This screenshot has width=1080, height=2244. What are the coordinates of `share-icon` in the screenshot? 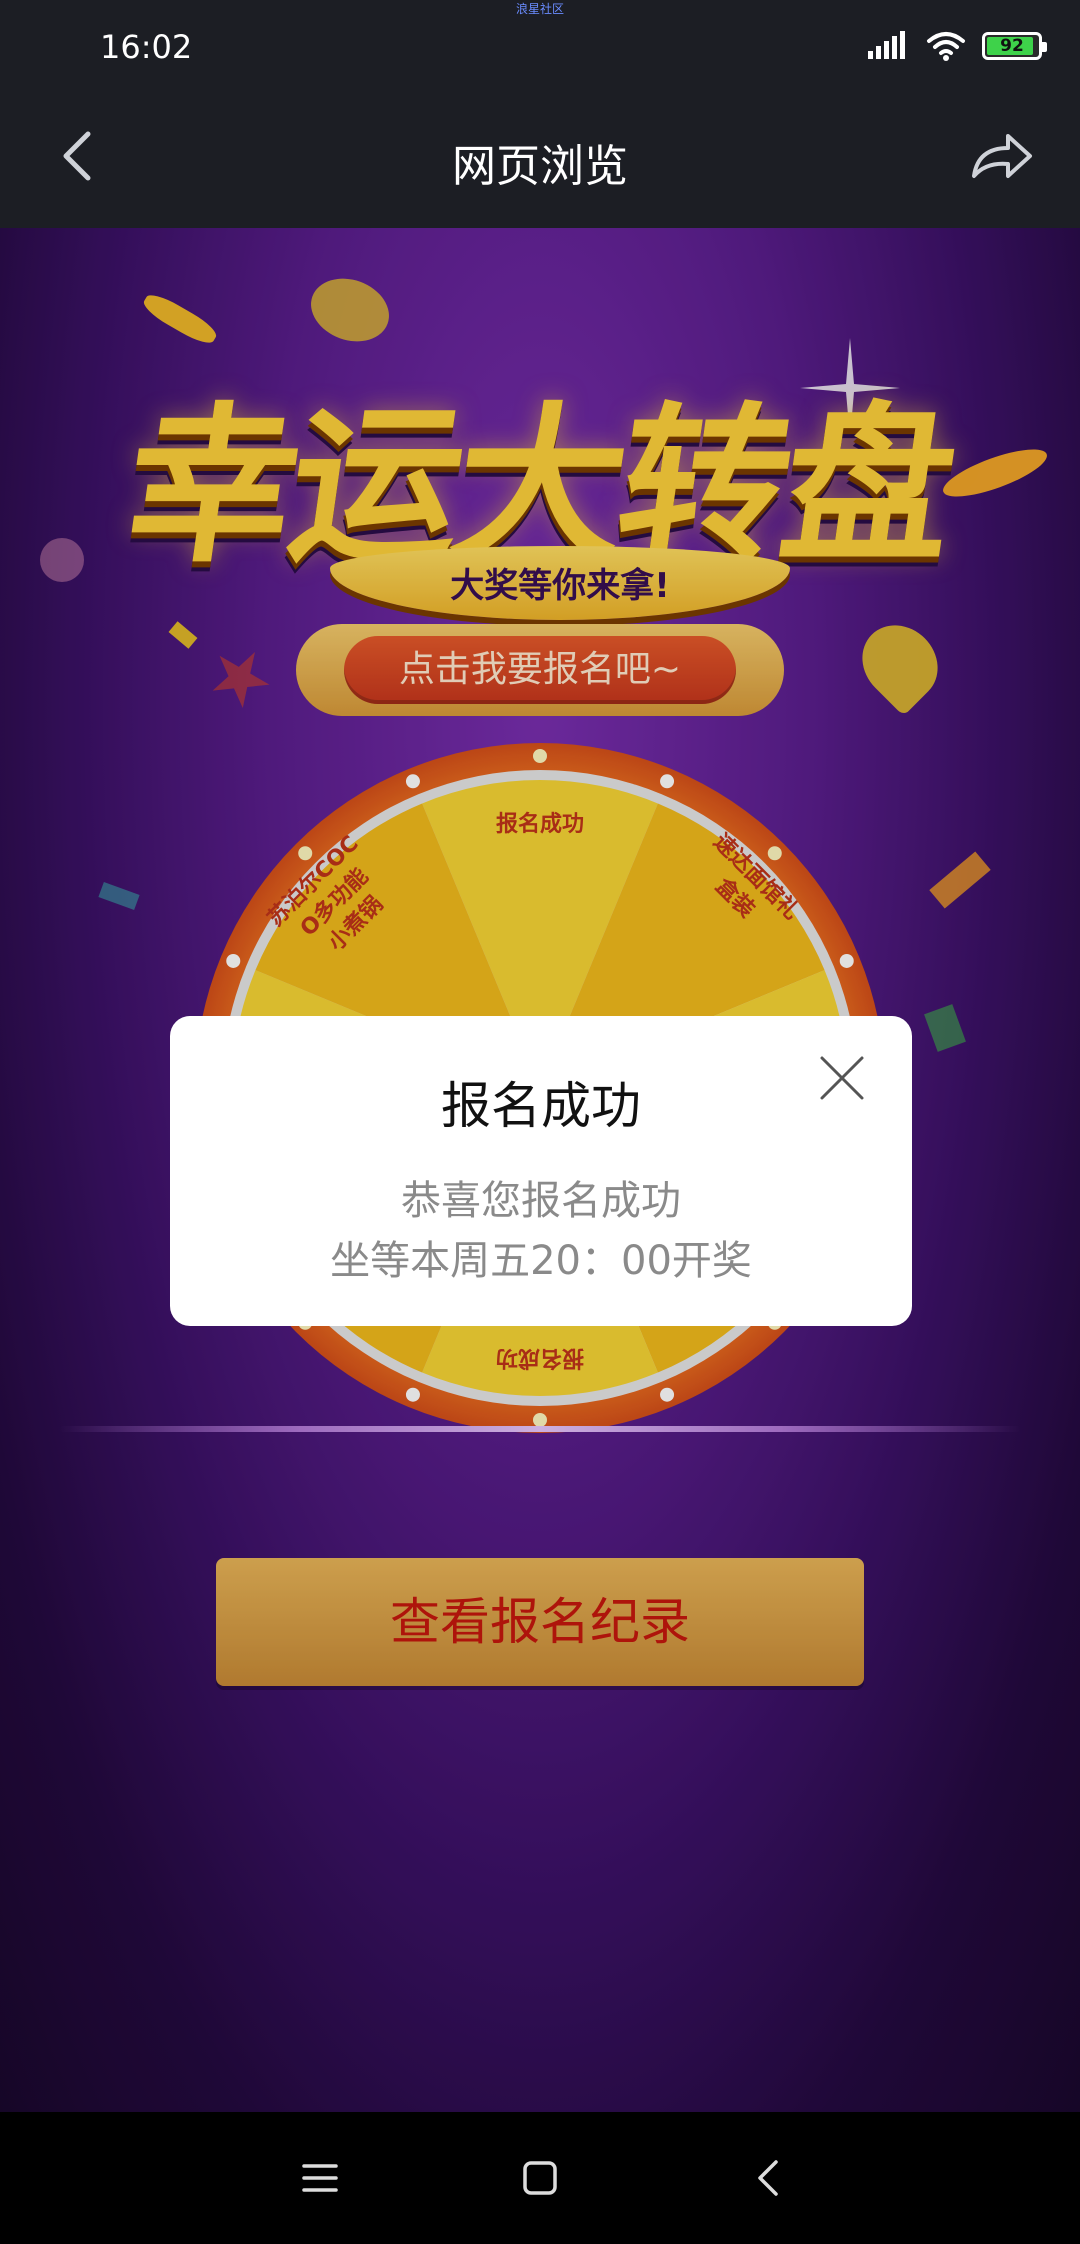 It's located at (1001, 156).